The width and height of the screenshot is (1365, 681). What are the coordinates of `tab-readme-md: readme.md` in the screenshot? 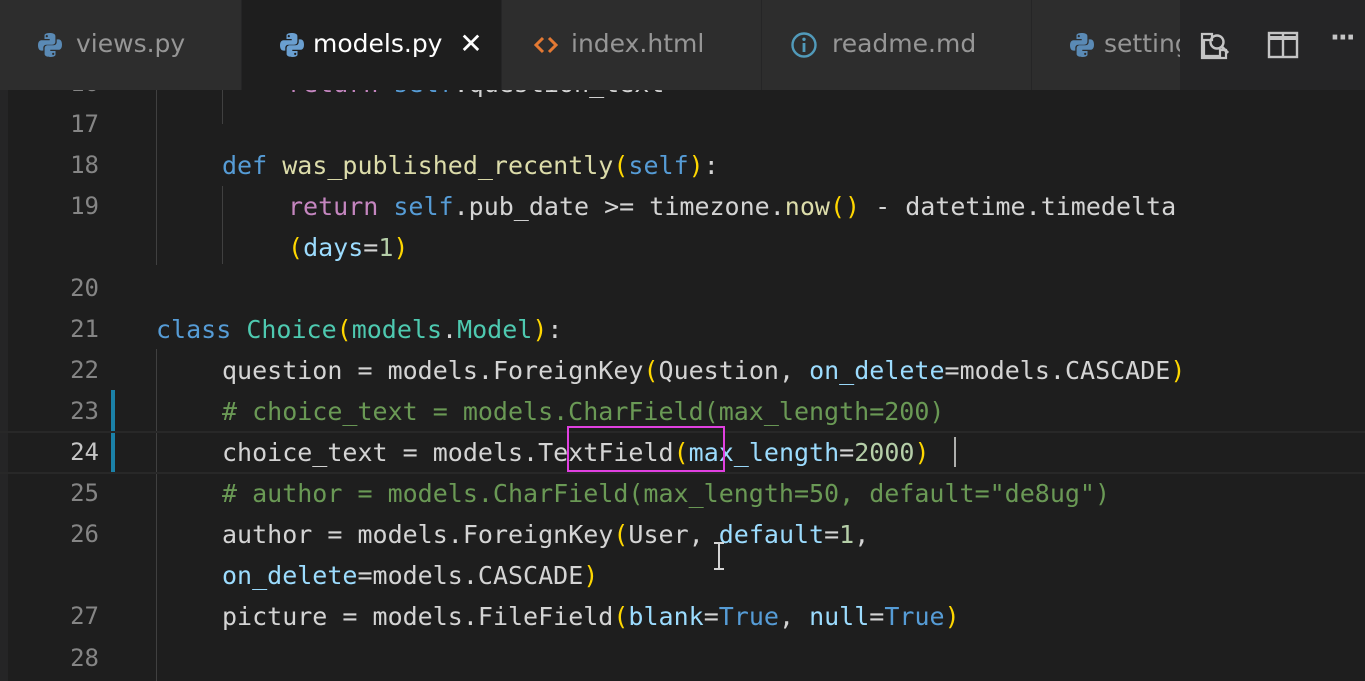 It's located at (897, 45).